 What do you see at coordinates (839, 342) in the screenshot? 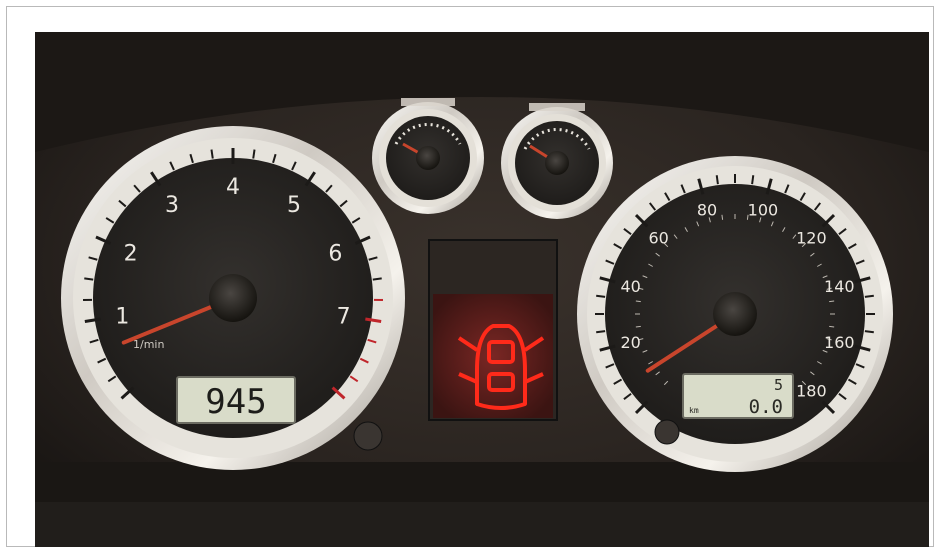
I see `speedometer-scale-label: 160` at bounding box center [839, 342].